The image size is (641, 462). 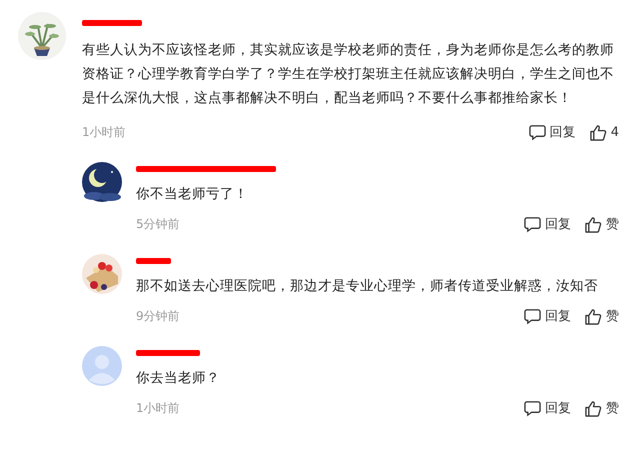 What do you see at coordinates (348, 74) in the screenshot?
I see `comment-text: 有些人认为不应该怪老师，其实就应该是学校老师的责任，身为老师你是怎么考的教师资格证？心理学教育学白学了？学生在学校打架班主任就应该解决明白，学生之间也不是什么深仇大恨，这点事都解决不明白，配当老师吗？不要什么事都推给家长！` at bounding box center [348, 74].